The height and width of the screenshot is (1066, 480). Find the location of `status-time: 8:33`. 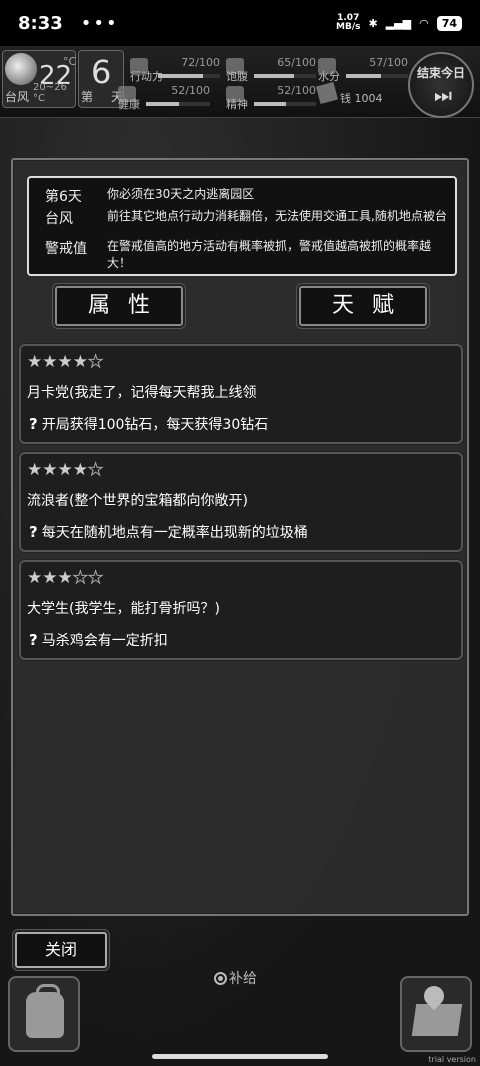

status-time: 8:33 is located at coordinates (40, 23).